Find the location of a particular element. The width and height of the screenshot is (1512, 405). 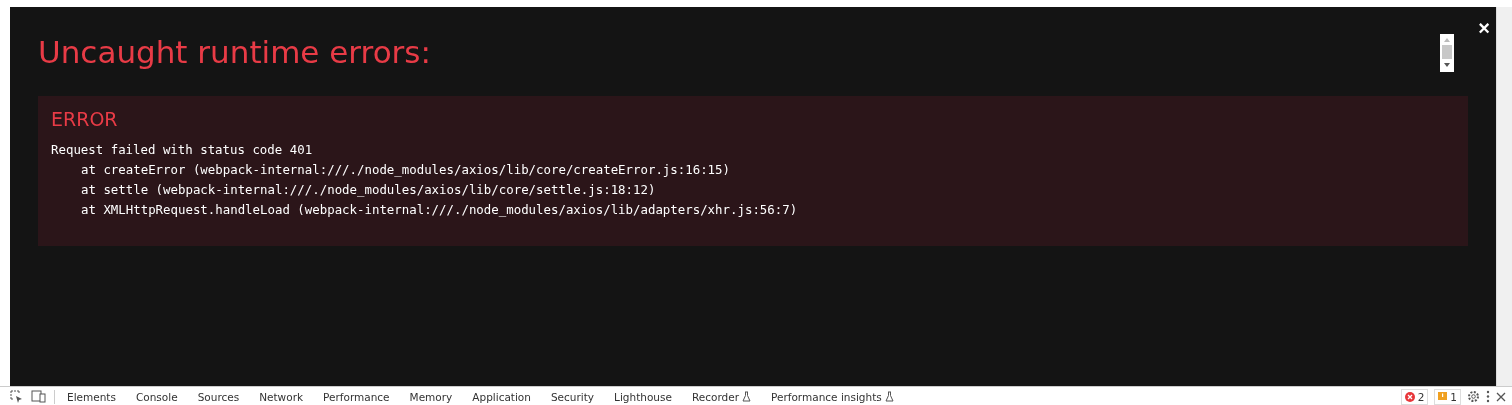

devtools-tab: Console is located at coordinates (156, 396).